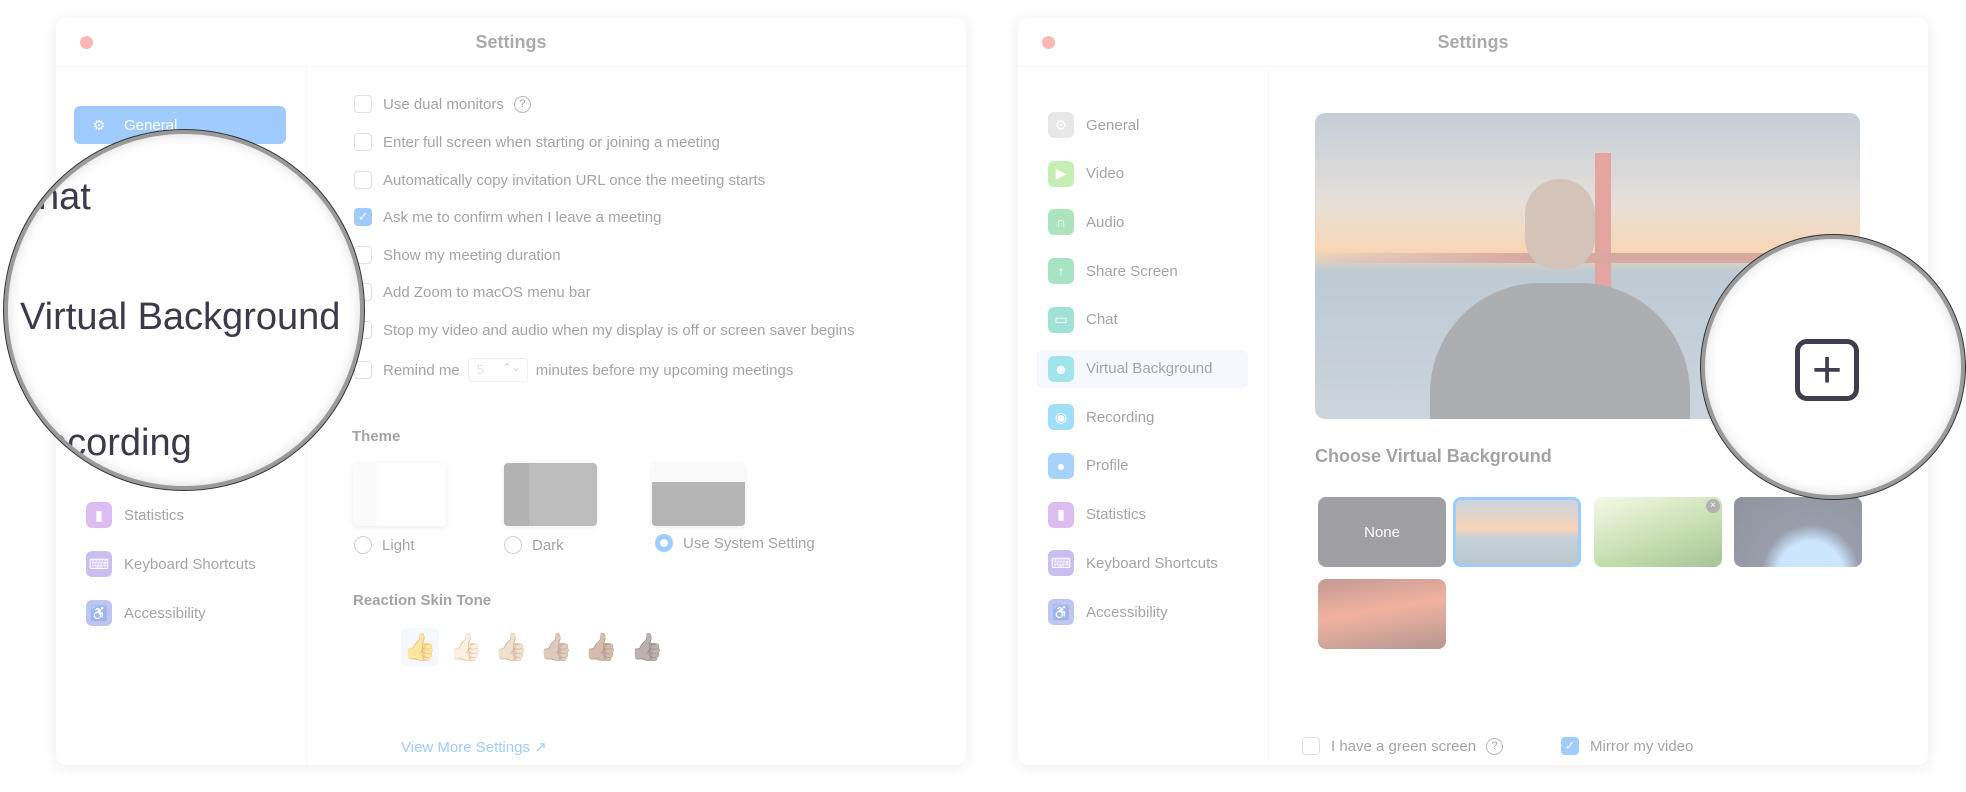 The width and height of the screenshot is (1966, 792). I want to click on skin-tone-light: 👍🏻, so click(466, 647).